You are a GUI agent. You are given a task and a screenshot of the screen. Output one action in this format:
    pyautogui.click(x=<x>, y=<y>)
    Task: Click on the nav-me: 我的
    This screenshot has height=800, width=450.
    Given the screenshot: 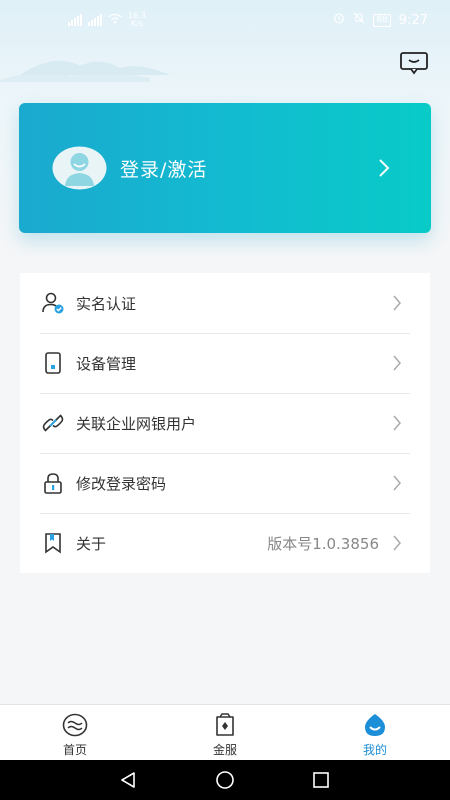 What is the action you would take?
    pyautogui.click(x=375, y=733)
    